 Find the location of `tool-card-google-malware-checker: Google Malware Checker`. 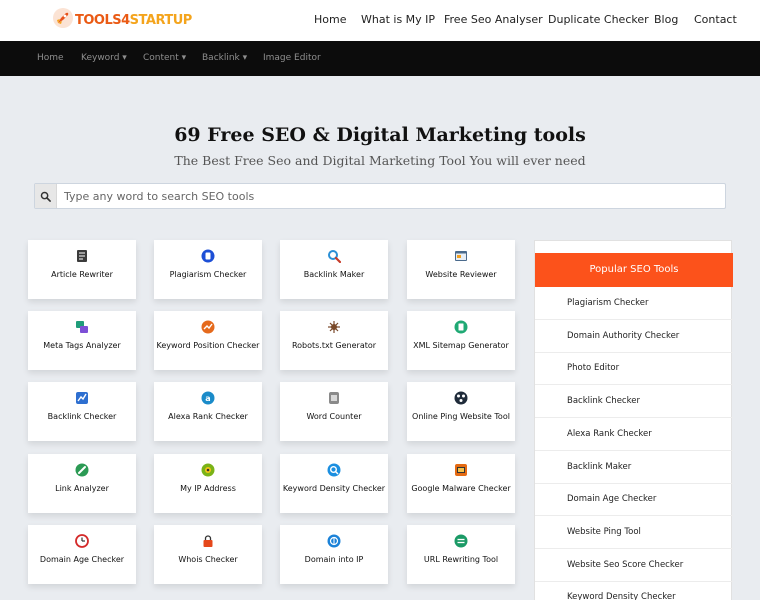

tool-card-google-malware-checker: Google Malware Checker is located at coordinates (461, 483).